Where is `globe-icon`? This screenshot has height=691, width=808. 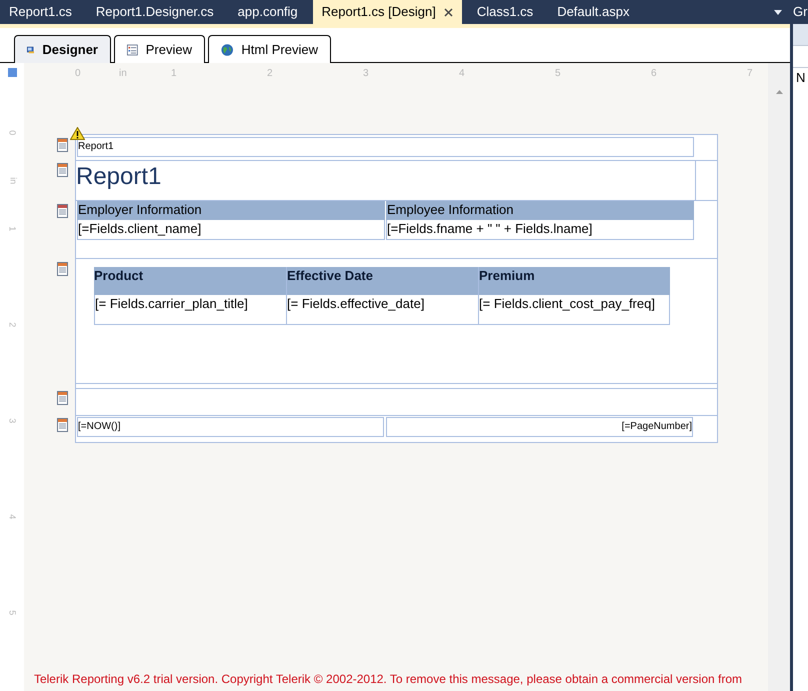 globe-icon is located at coordinates (227, 49).